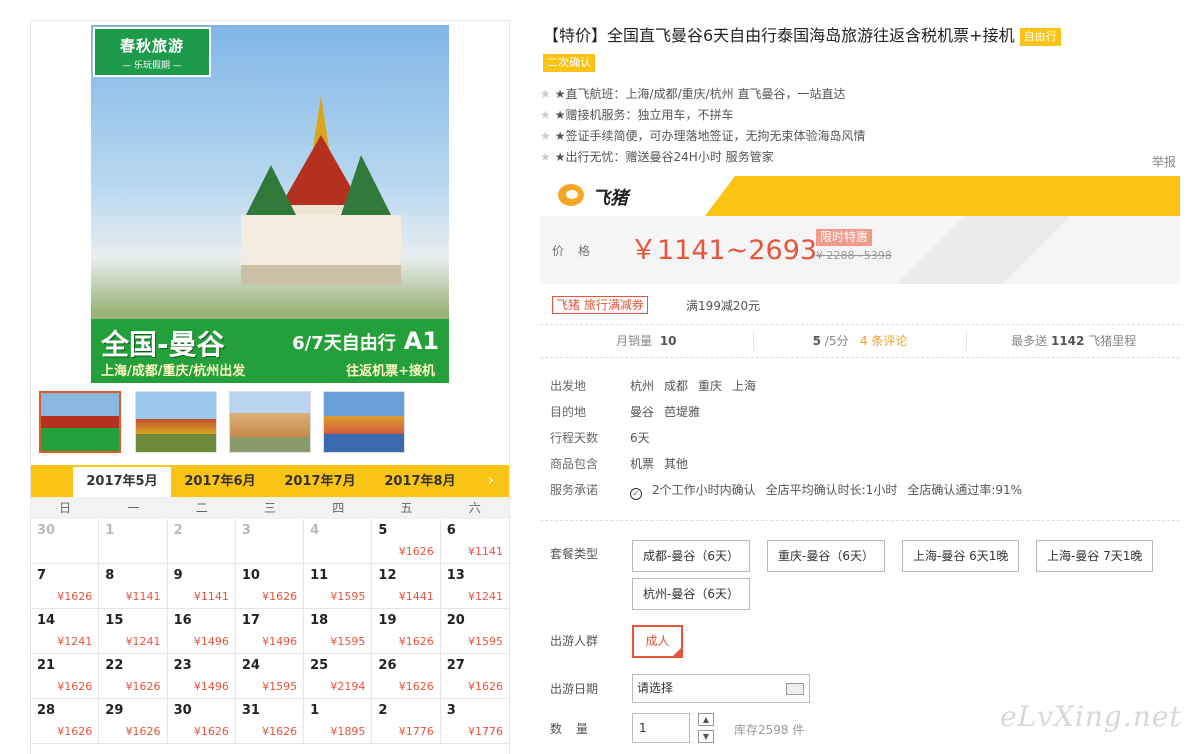 This screenshot has width=1203, height=754. I want to click on days-value: 6天, so click(640, 438).